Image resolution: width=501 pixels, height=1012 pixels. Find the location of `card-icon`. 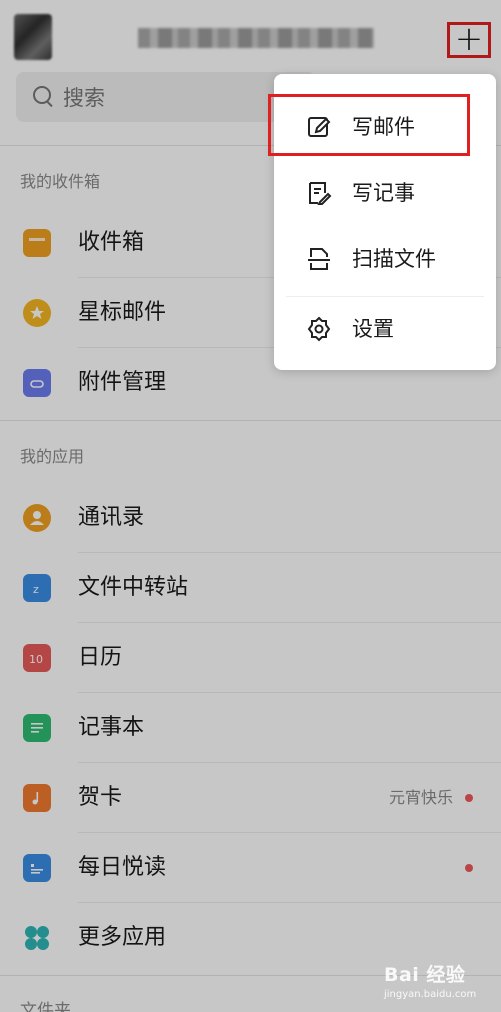

card-icon is located at coordinates (37, 798).